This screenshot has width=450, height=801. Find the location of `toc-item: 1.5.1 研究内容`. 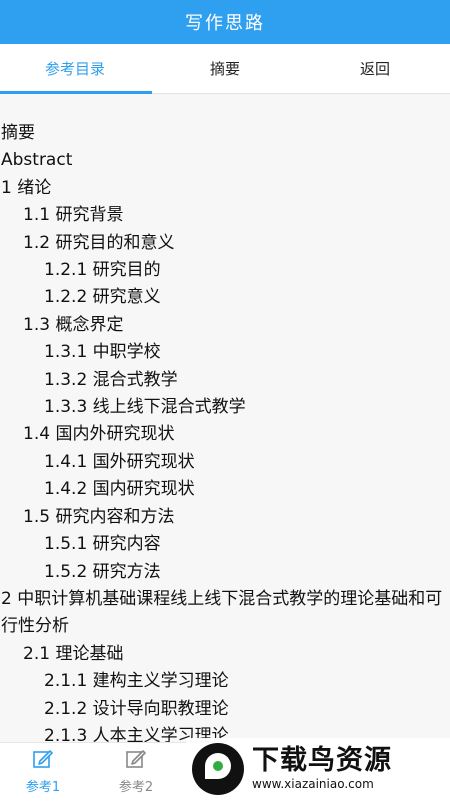

toc-item: 1.5.1 研究内容 is located at coordinates (225, 544).